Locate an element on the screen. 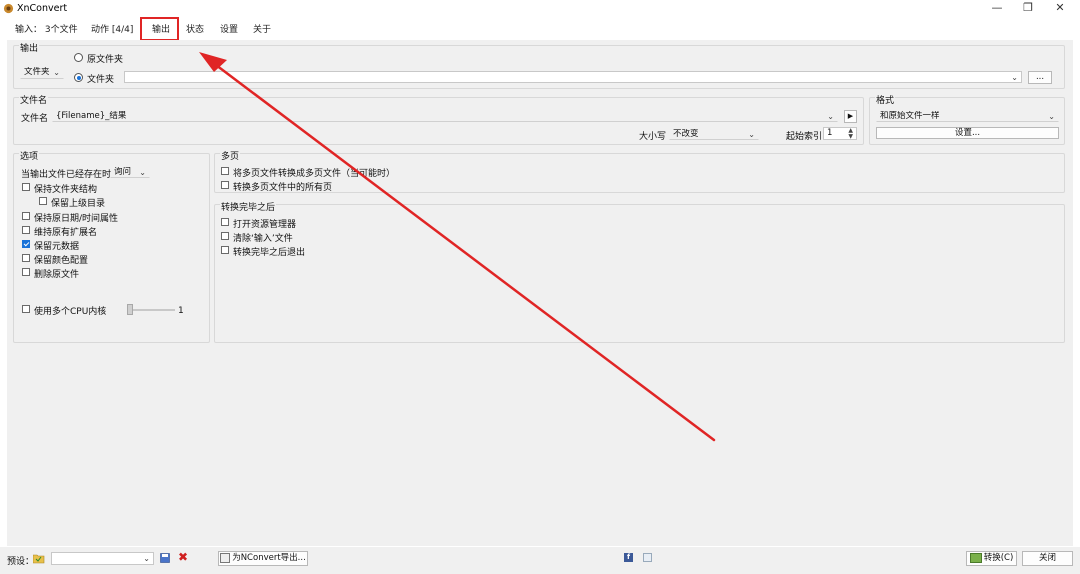 The height and width of the screenshot is (574, 1080). convert-all-pages-label: 转换多页文件中的所有页 is located at coordinates (283, 188).